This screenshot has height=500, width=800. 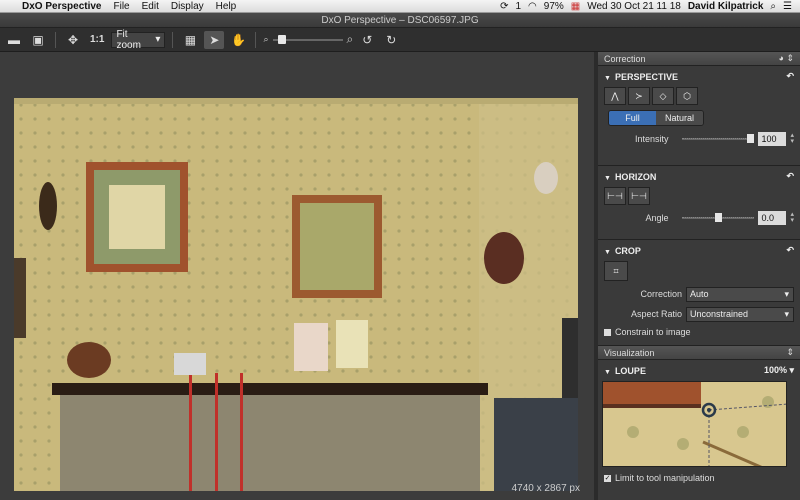 What do you see at coordinates (792, 138) in the screenshot?
I see `intensity-stepper-icon: ▴ ▾` at bounding box center [792, 138].